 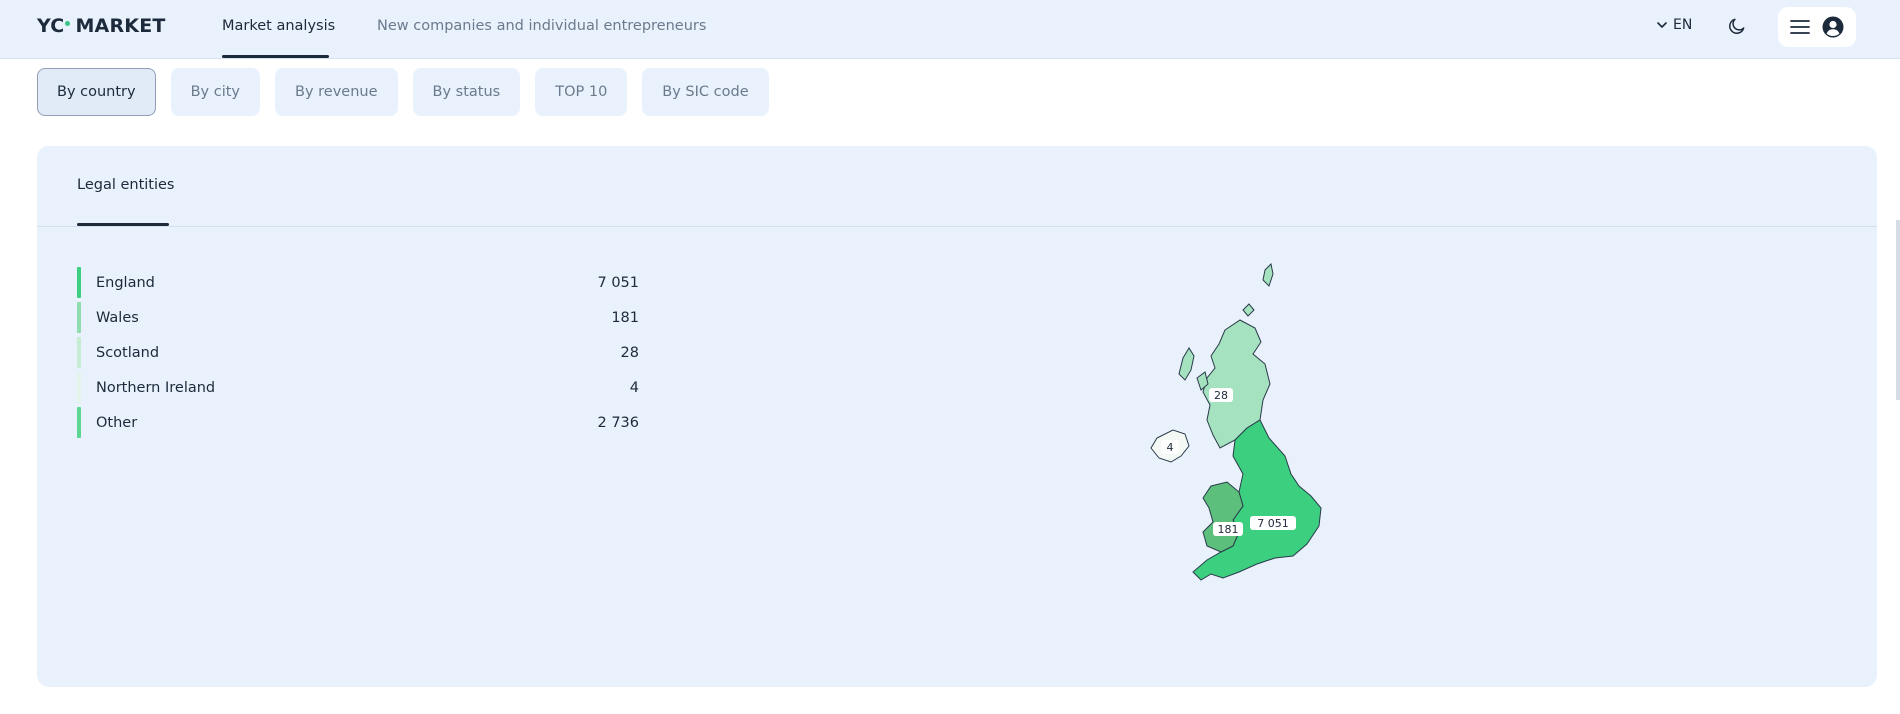 I want to click on map-island-orkney, so click(x=1248, y=310).